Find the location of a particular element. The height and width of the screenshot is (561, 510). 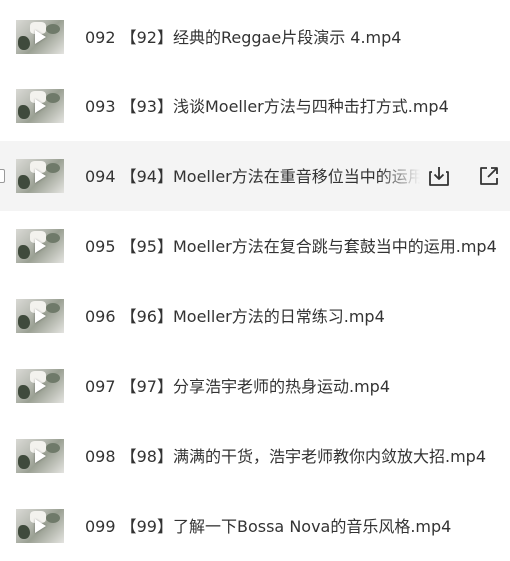

share-icon is located at coordinates (489, 176).